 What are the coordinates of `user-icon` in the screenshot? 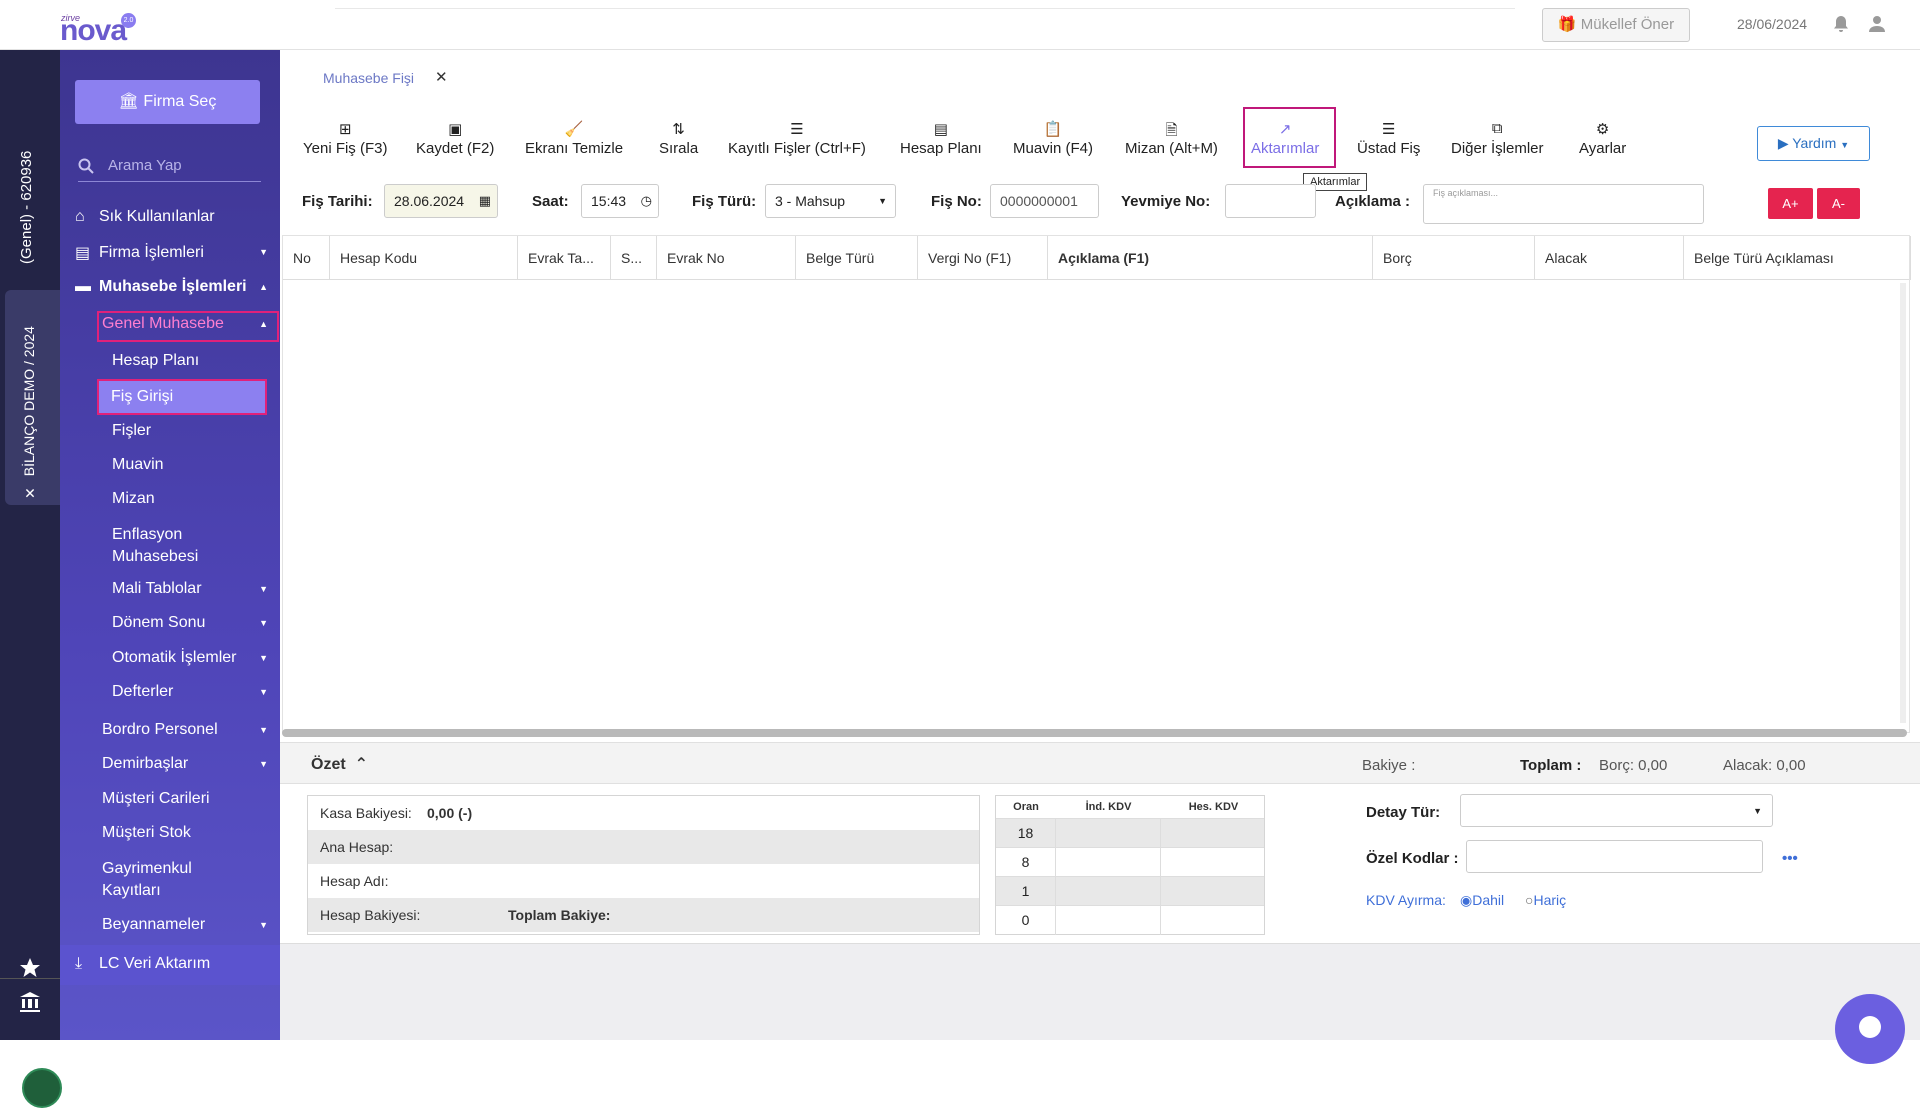 It's located at (1877, 24).